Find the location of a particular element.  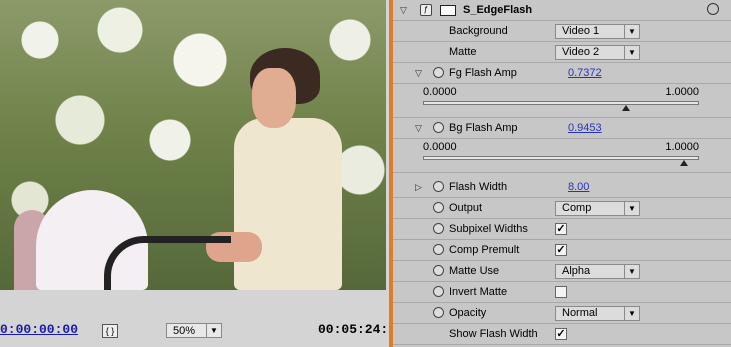

fg-flash-amp-slider is located at coordinates (561, 103).